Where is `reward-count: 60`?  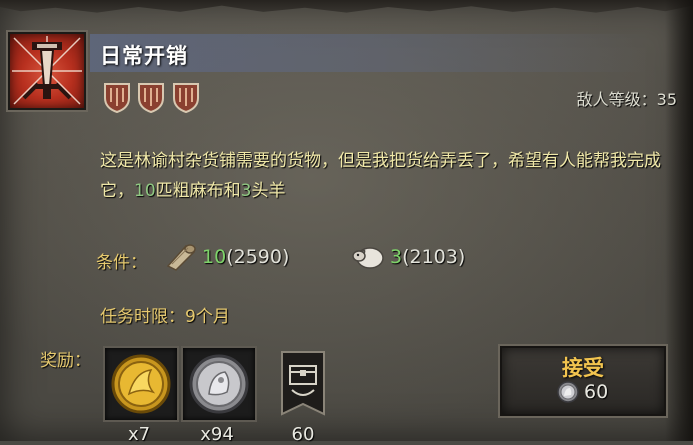 reward-count: 60 is located at coordinates (303, 434).